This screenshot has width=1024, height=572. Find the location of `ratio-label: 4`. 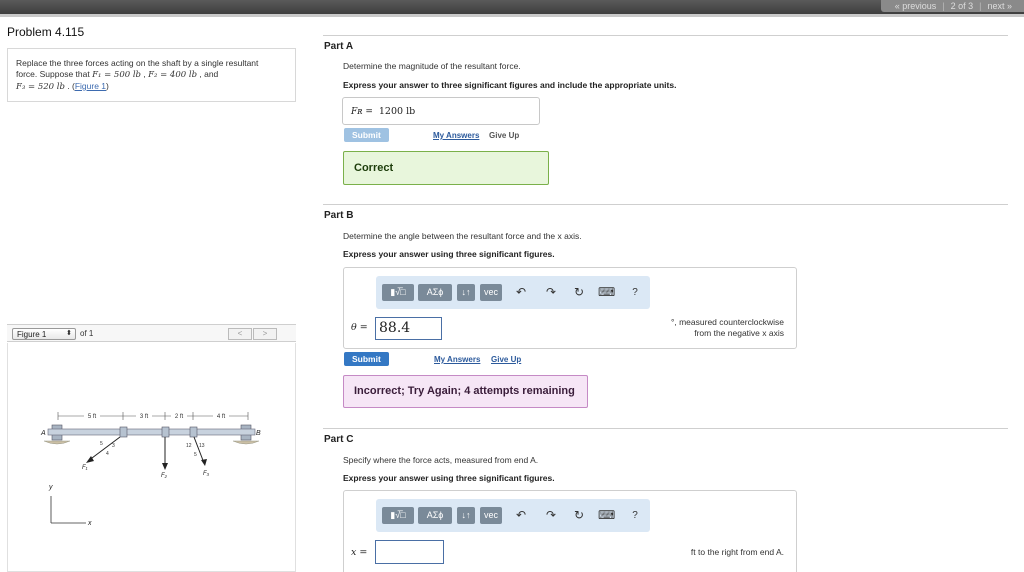

ratio-label: 4 is located at coordinates (107, 454).